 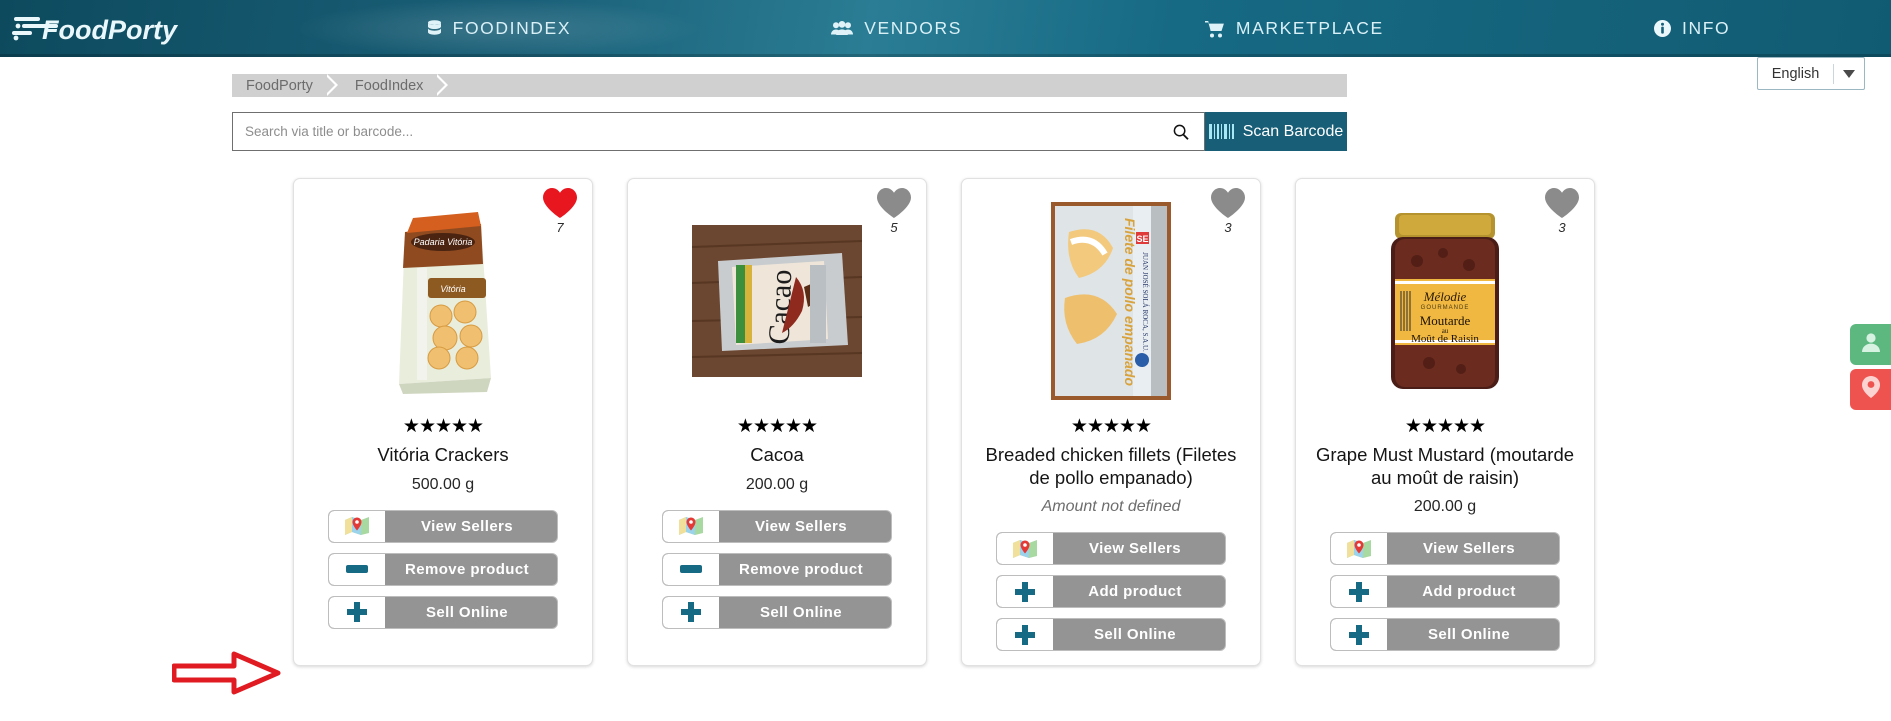 I want to click on location-fab, so click(x=1870, y=389).